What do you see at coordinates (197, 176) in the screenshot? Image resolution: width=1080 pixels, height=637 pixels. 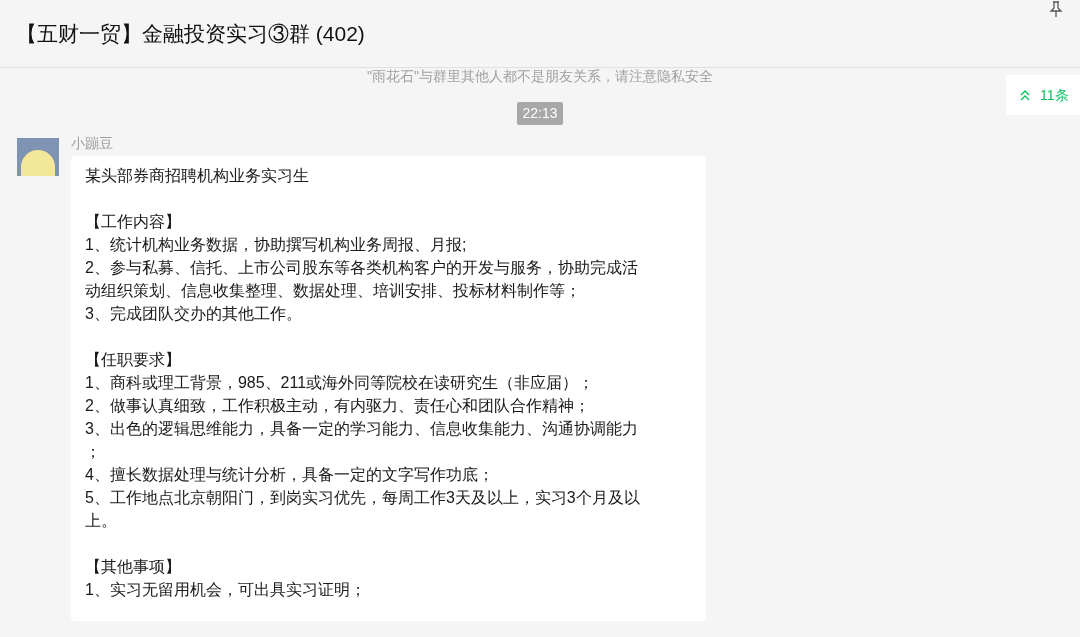 I see `message-line: 某头部券商招聘机构业务实习生` at bounding box center [197, 176].